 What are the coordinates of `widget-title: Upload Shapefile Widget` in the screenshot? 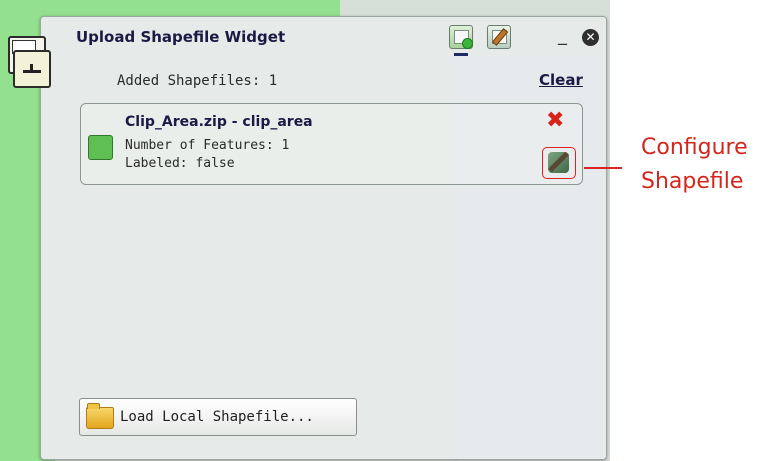 It's located at (181, 37).